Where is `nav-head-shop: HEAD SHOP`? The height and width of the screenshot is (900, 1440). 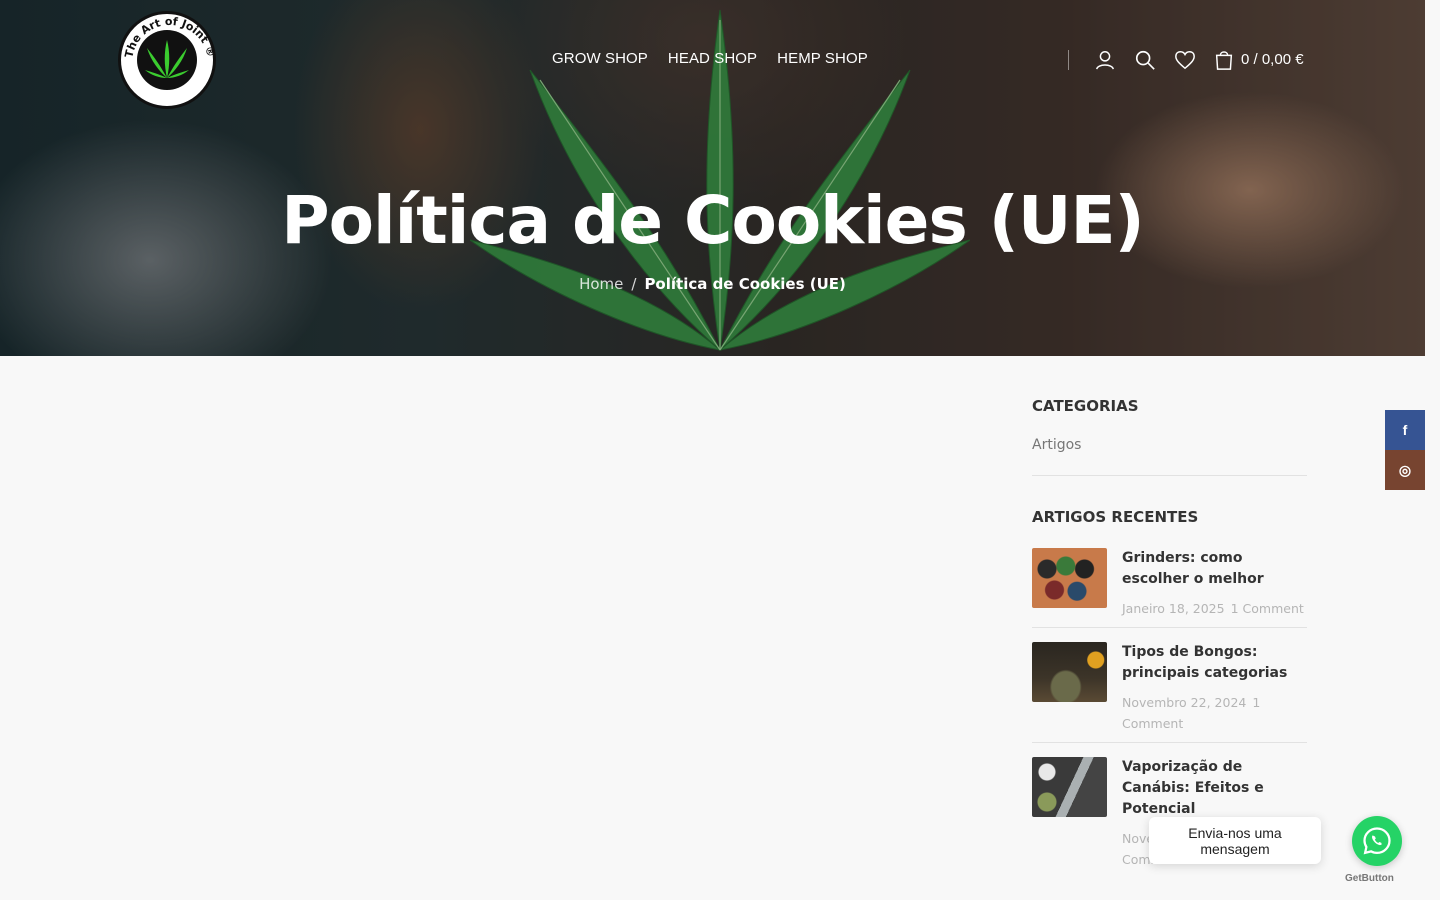 nav-head-shop: HEAD SHOP is located at coordinates (712, 58).